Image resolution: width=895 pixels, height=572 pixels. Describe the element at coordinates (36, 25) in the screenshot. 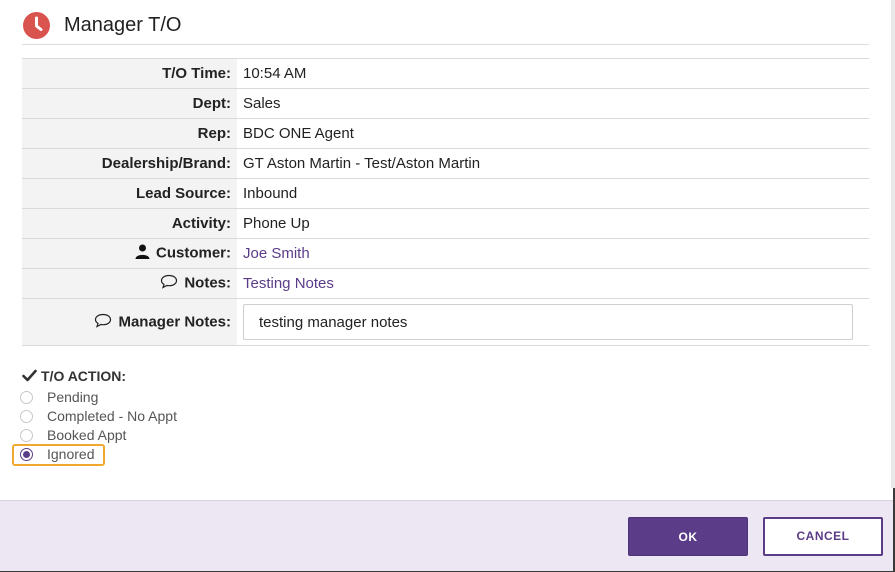

I see `clock-icon` at that location.